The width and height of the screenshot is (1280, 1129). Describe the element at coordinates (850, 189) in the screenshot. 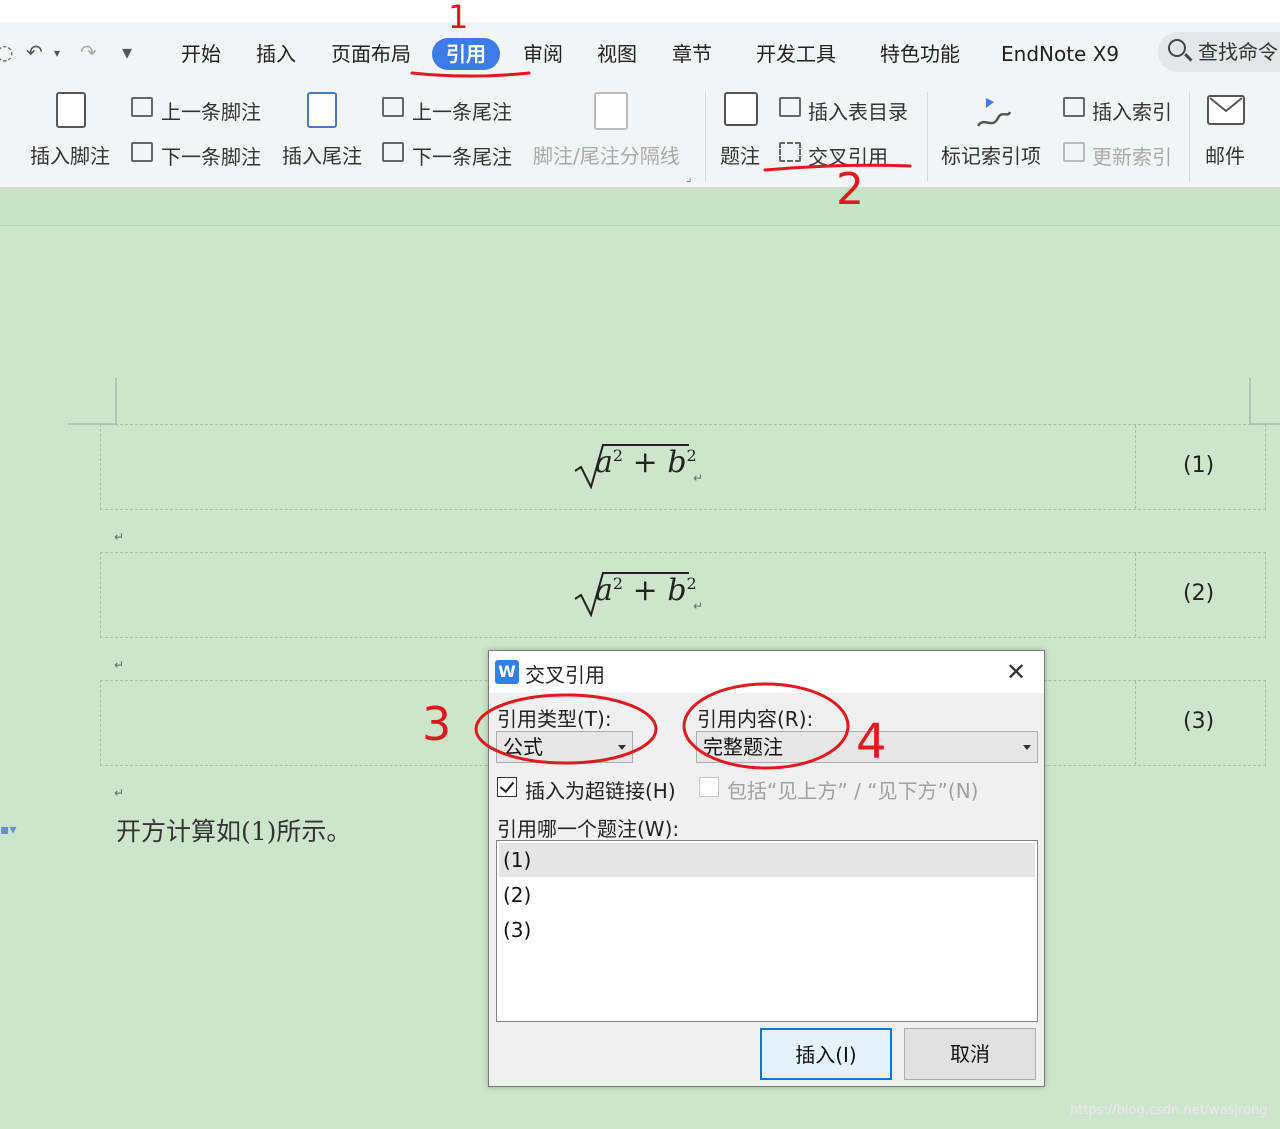

I see `annotation-number: 2` at that location.